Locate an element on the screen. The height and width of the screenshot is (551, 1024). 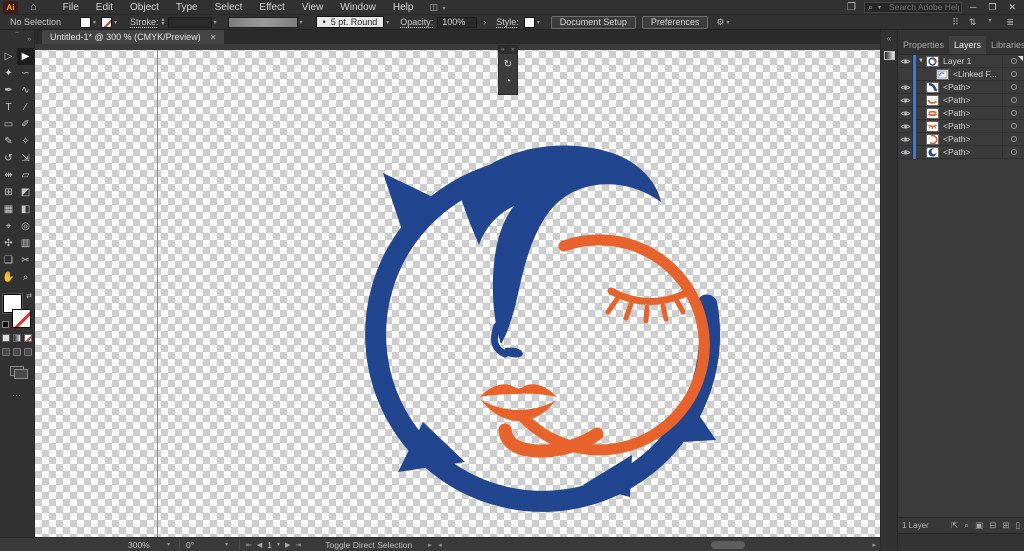
color-mode-button is located at coordinates (6, 338).